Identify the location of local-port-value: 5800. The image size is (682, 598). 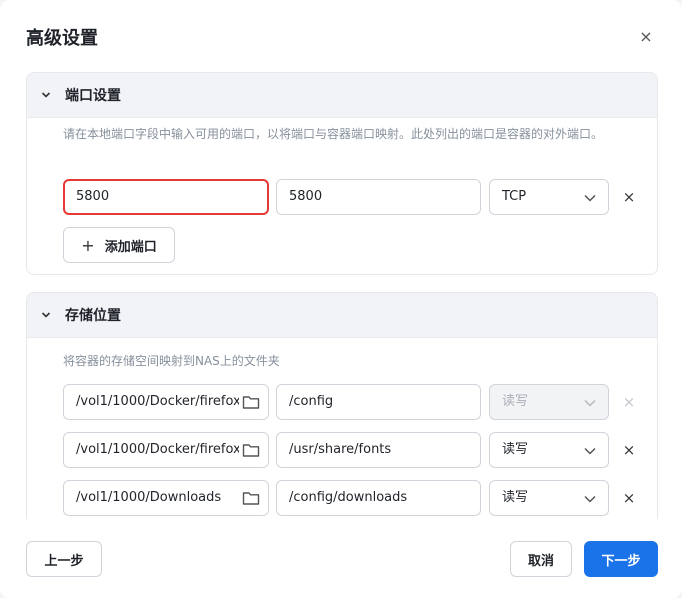
(93, 196).